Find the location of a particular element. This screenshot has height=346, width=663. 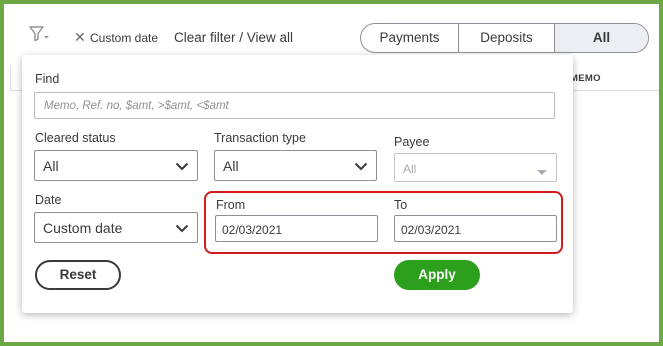

payee-select: All is located at coordinates (475, 167).